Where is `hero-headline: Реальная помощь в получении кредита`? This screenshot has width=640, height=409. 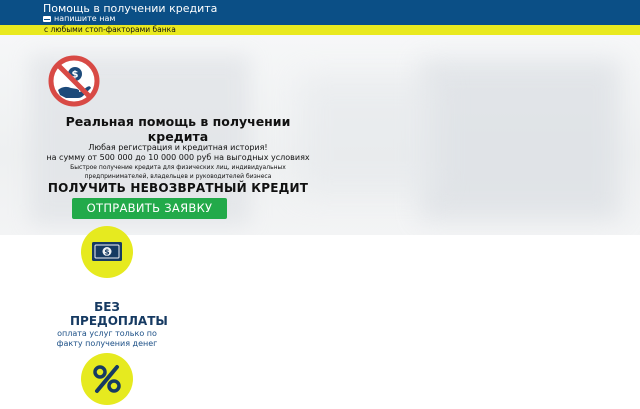
hero-headline: Реальная помощь в получении кредита is located at coordinates (178, 129).